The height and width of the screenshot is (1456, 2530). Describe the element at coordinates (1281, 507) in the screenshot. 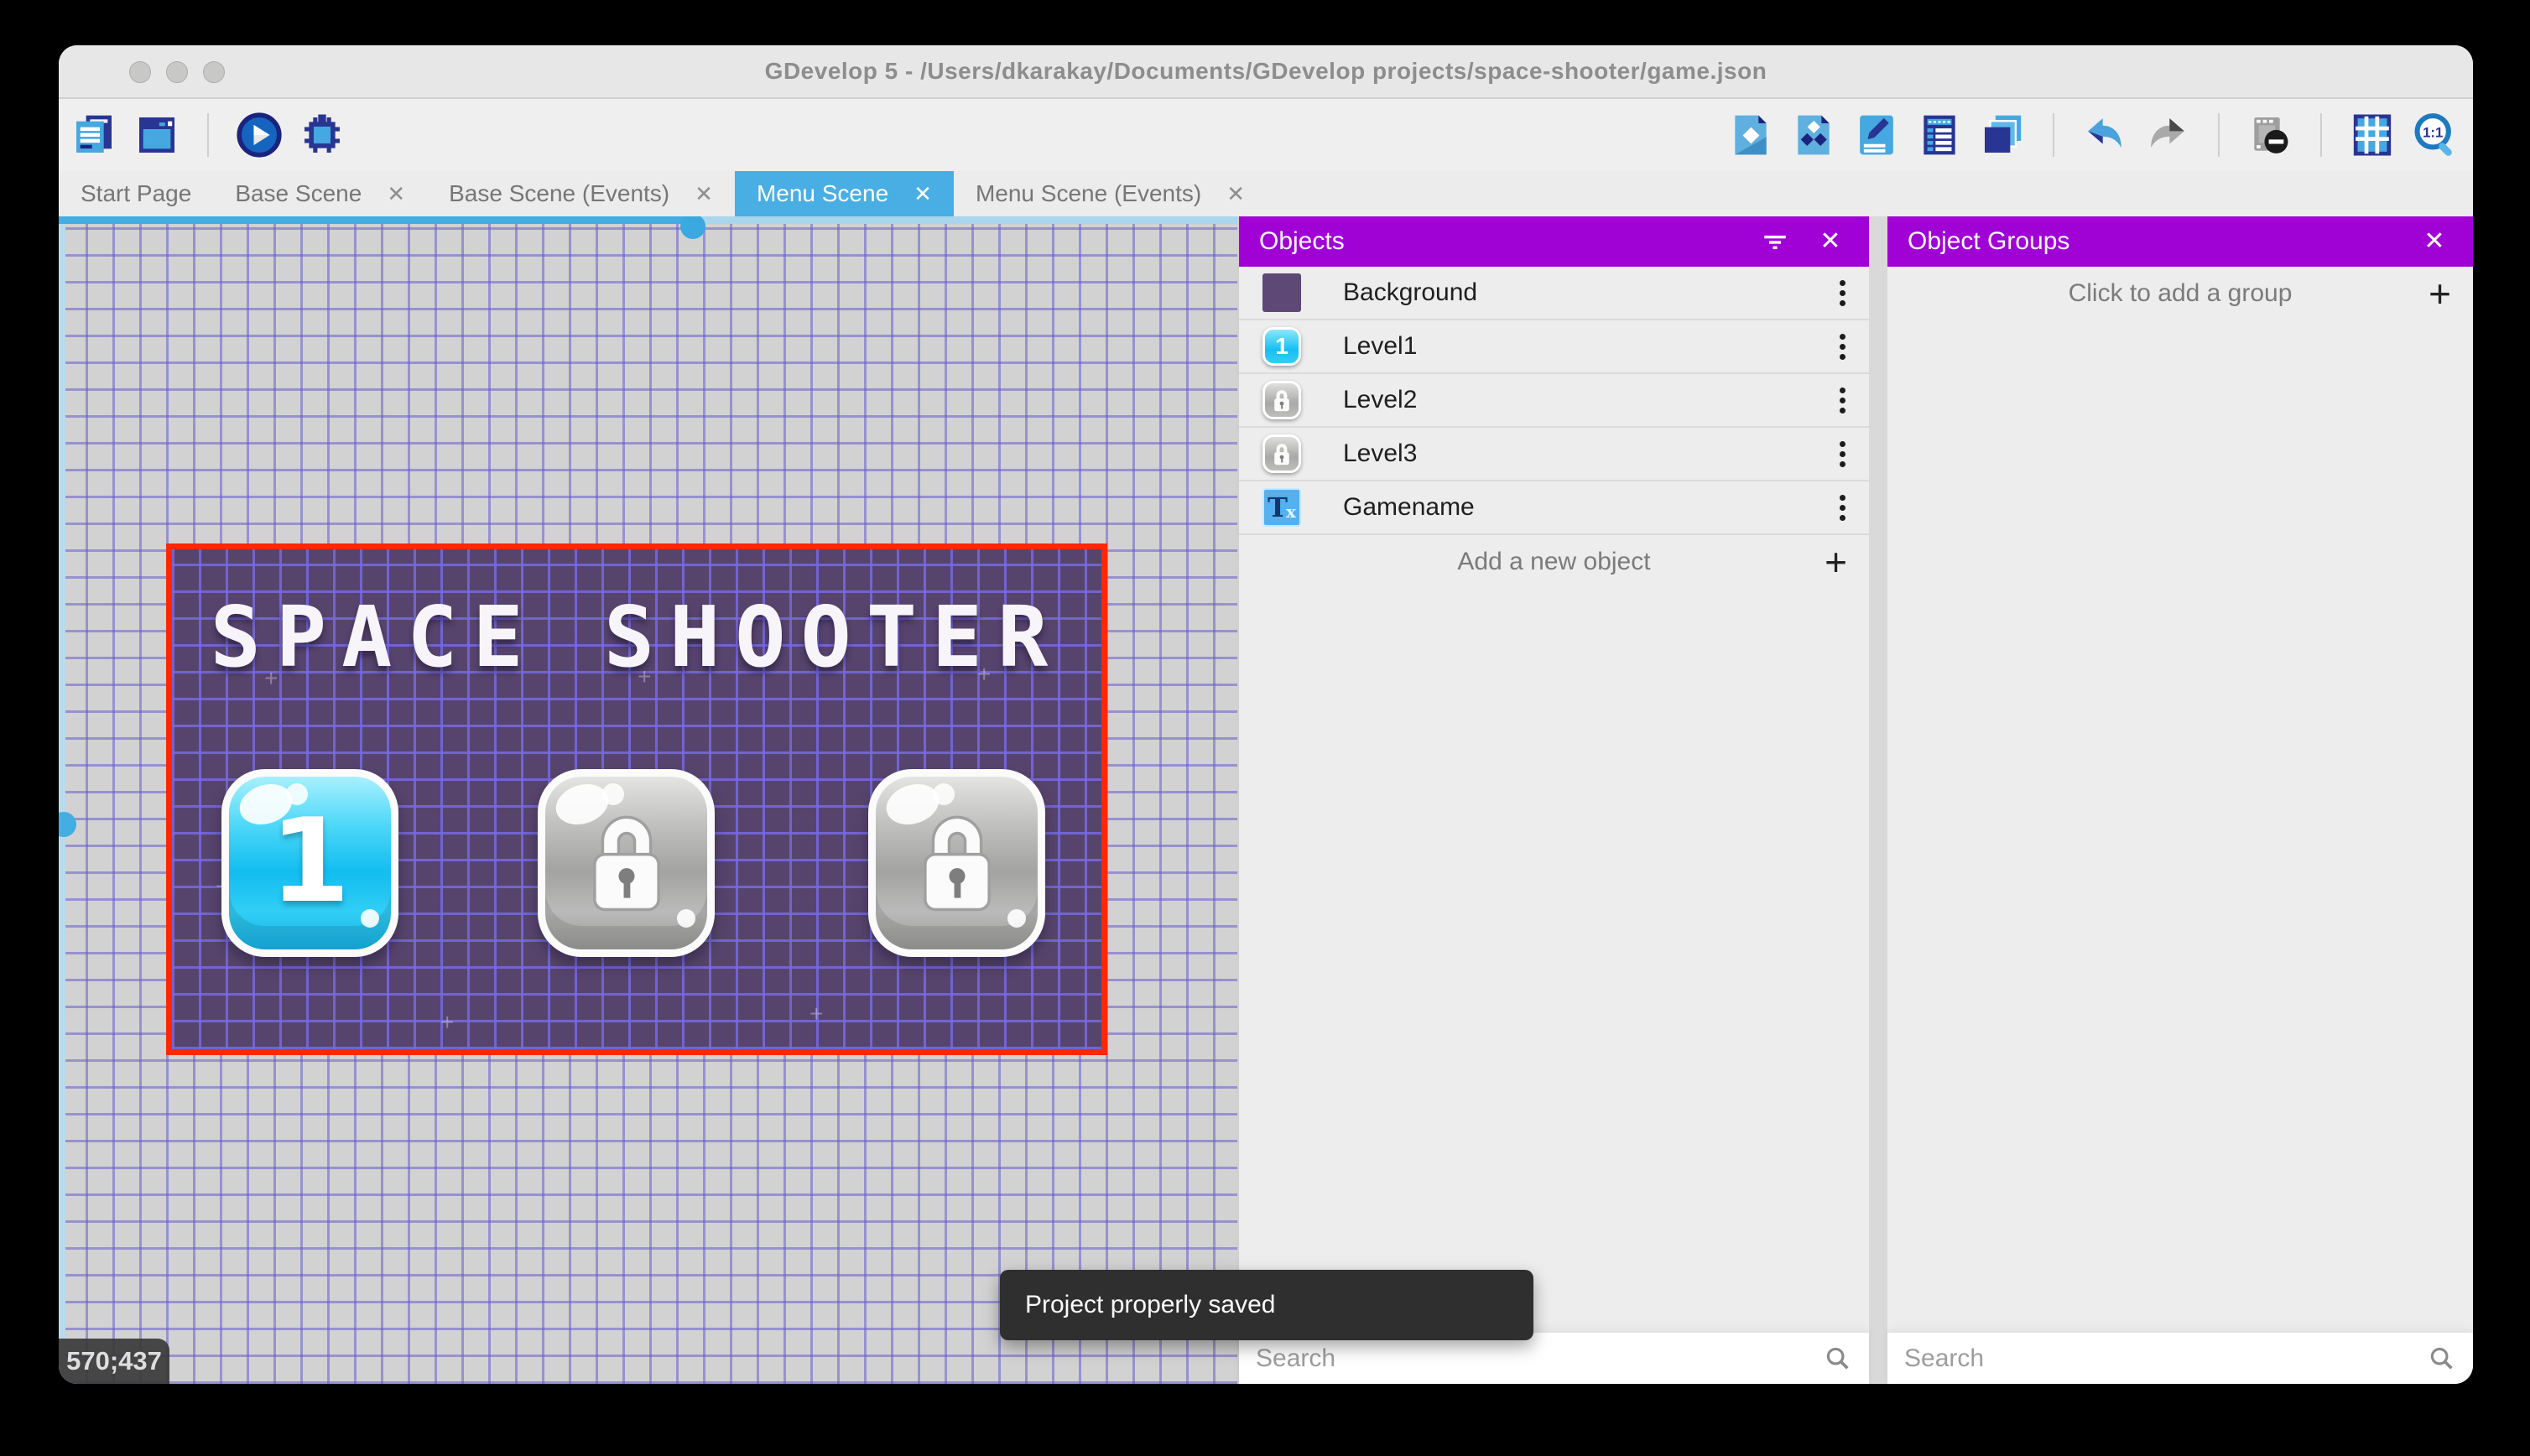

I see `text-object-thumbnail: Tx` at that location.